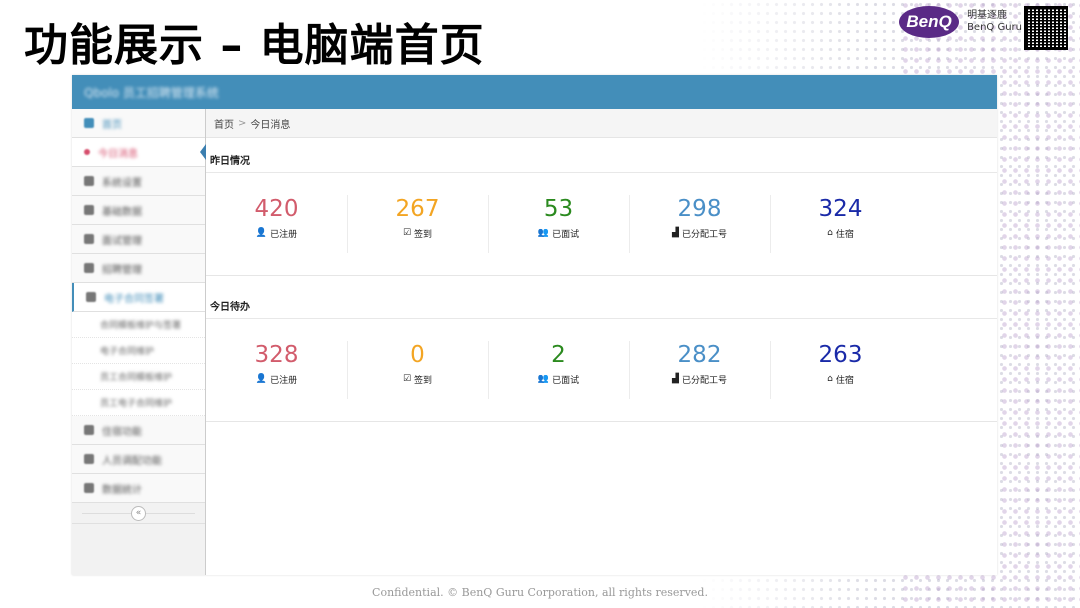 The width and height of the screenshot is (1080, 608). What do you see at coordinates (601, 123) in the screenshot?
I see `breadcrumb: 首页 > 今日消息` at bounding box center [601, 123].